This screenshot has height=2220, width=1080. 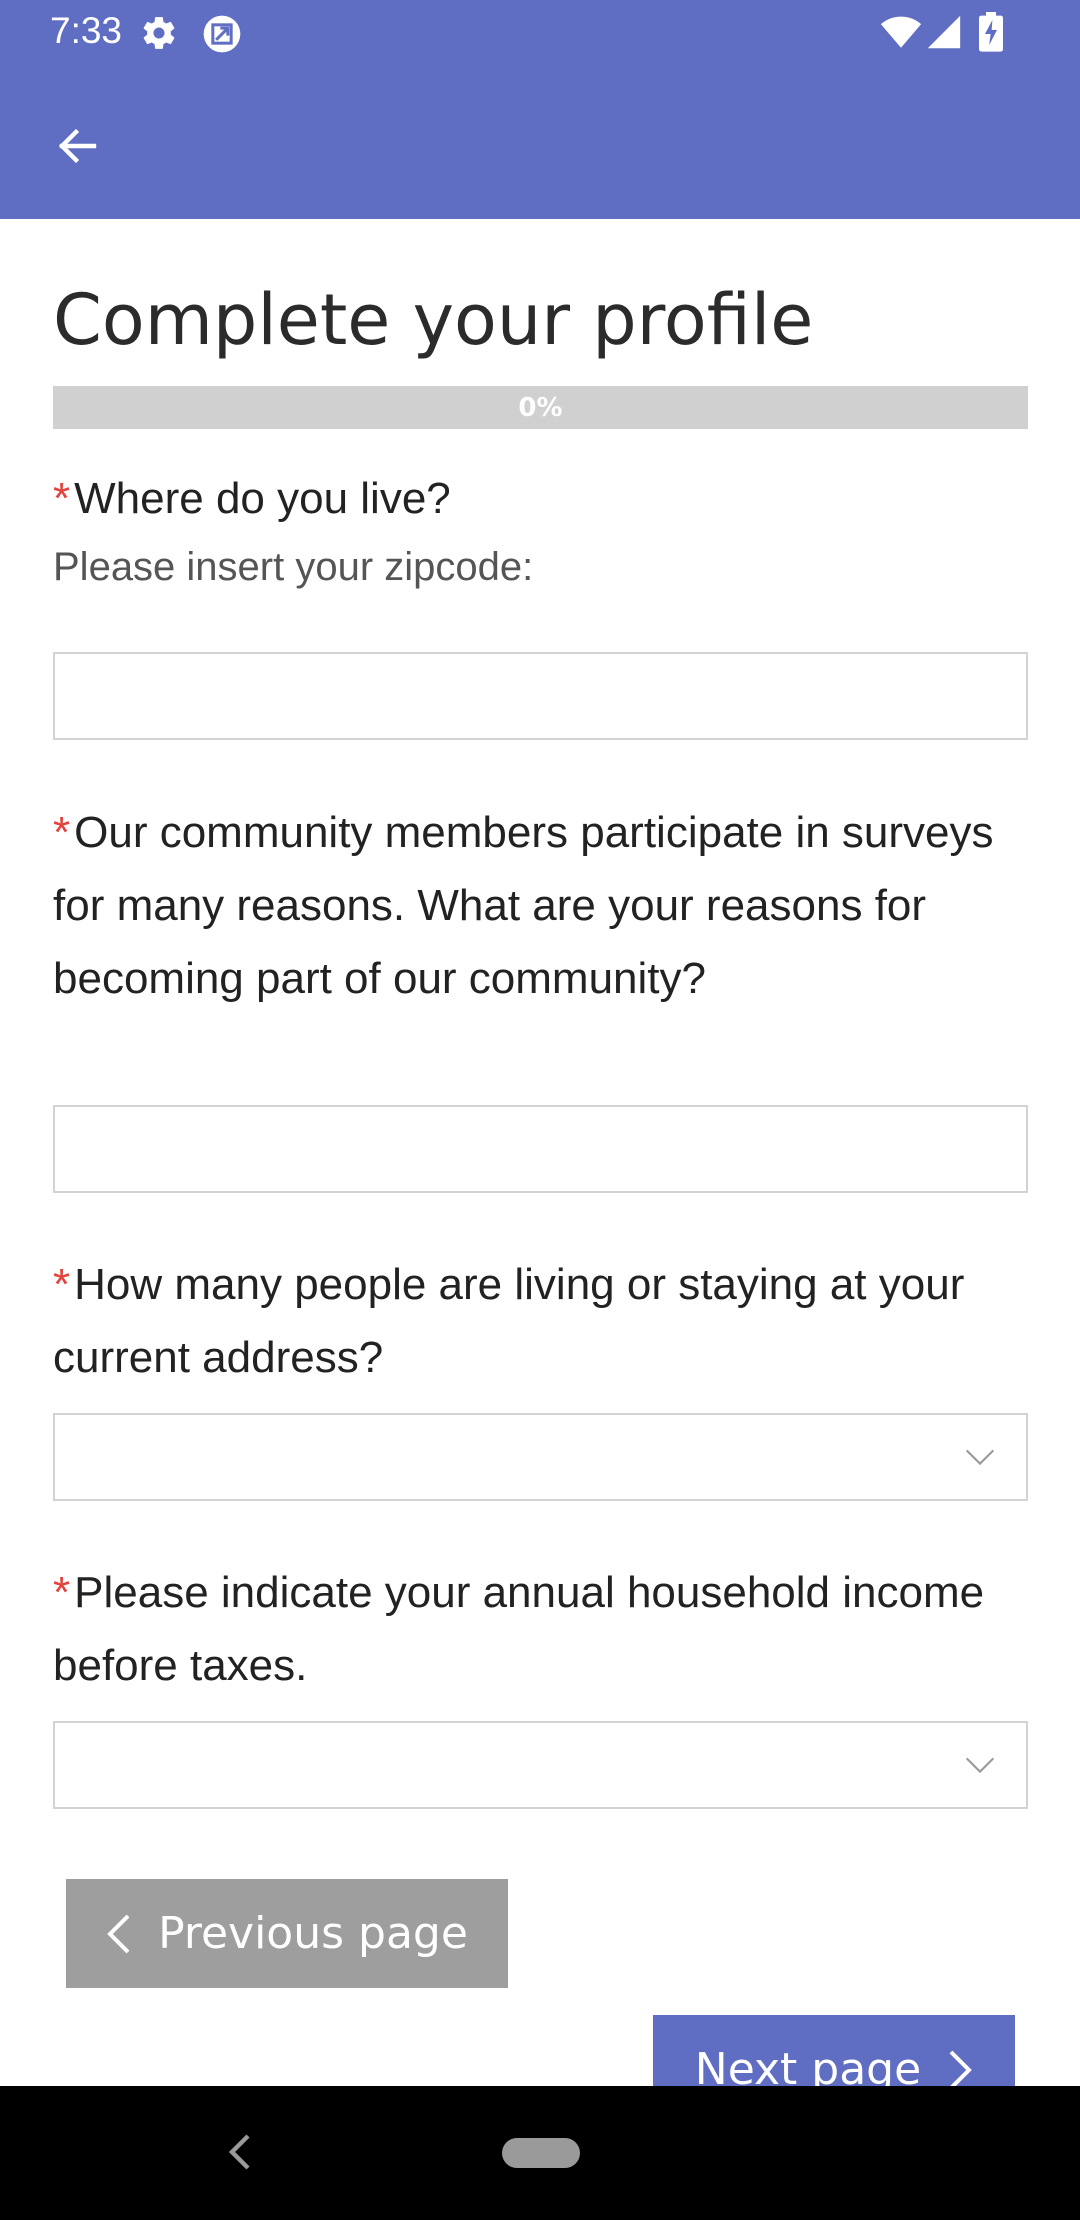 I want to click on nav-back-icon, so click(x=240, y=2152).